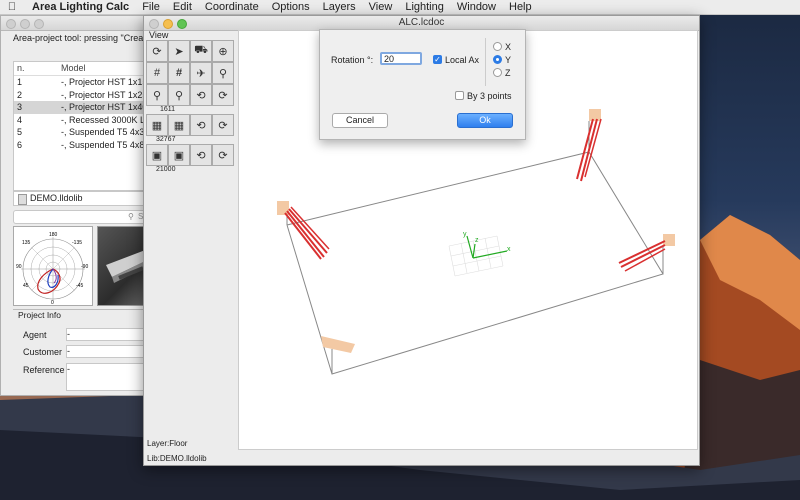 This screenshot has height=500, width=800. Describe the element at coordinates (338, 344) in the screenshot. I see `luminaire-bottom-left` at that location.